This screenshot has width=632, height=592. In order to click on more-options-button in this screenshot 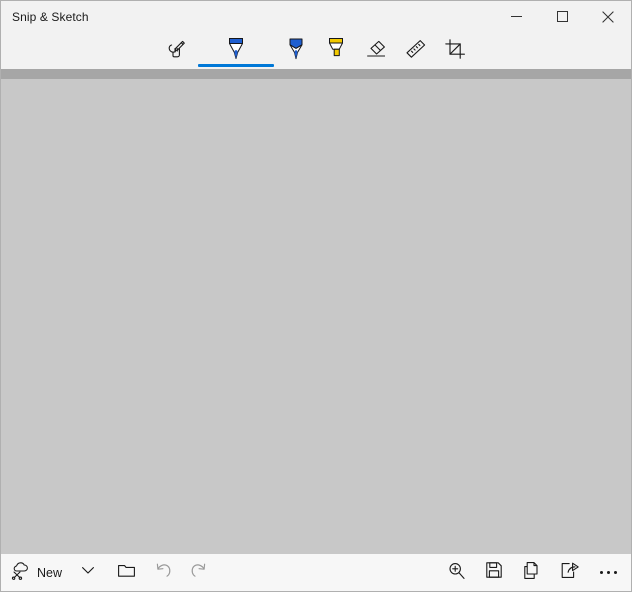, I will do `click(608, 572)`.